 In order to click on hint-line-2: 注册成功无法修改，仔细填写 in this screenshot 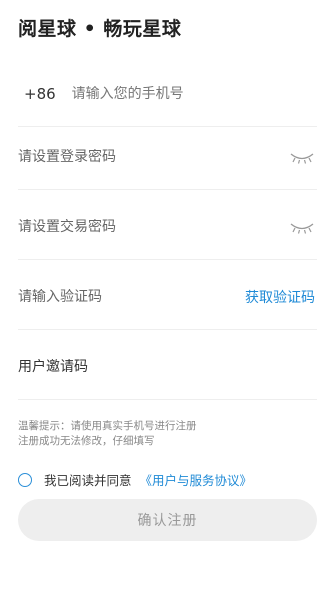, I will do `click(86, 441)`.